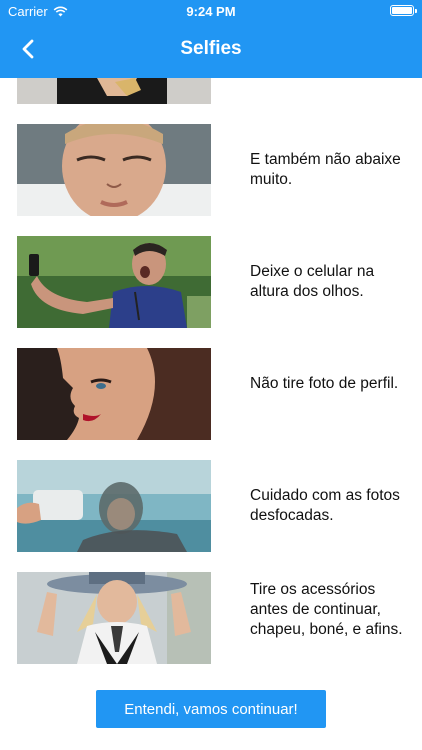 The height and width of the screenshot is (750, 422). I want to click on status-bar: Carrier 9:24 PM, so click(211, 11).